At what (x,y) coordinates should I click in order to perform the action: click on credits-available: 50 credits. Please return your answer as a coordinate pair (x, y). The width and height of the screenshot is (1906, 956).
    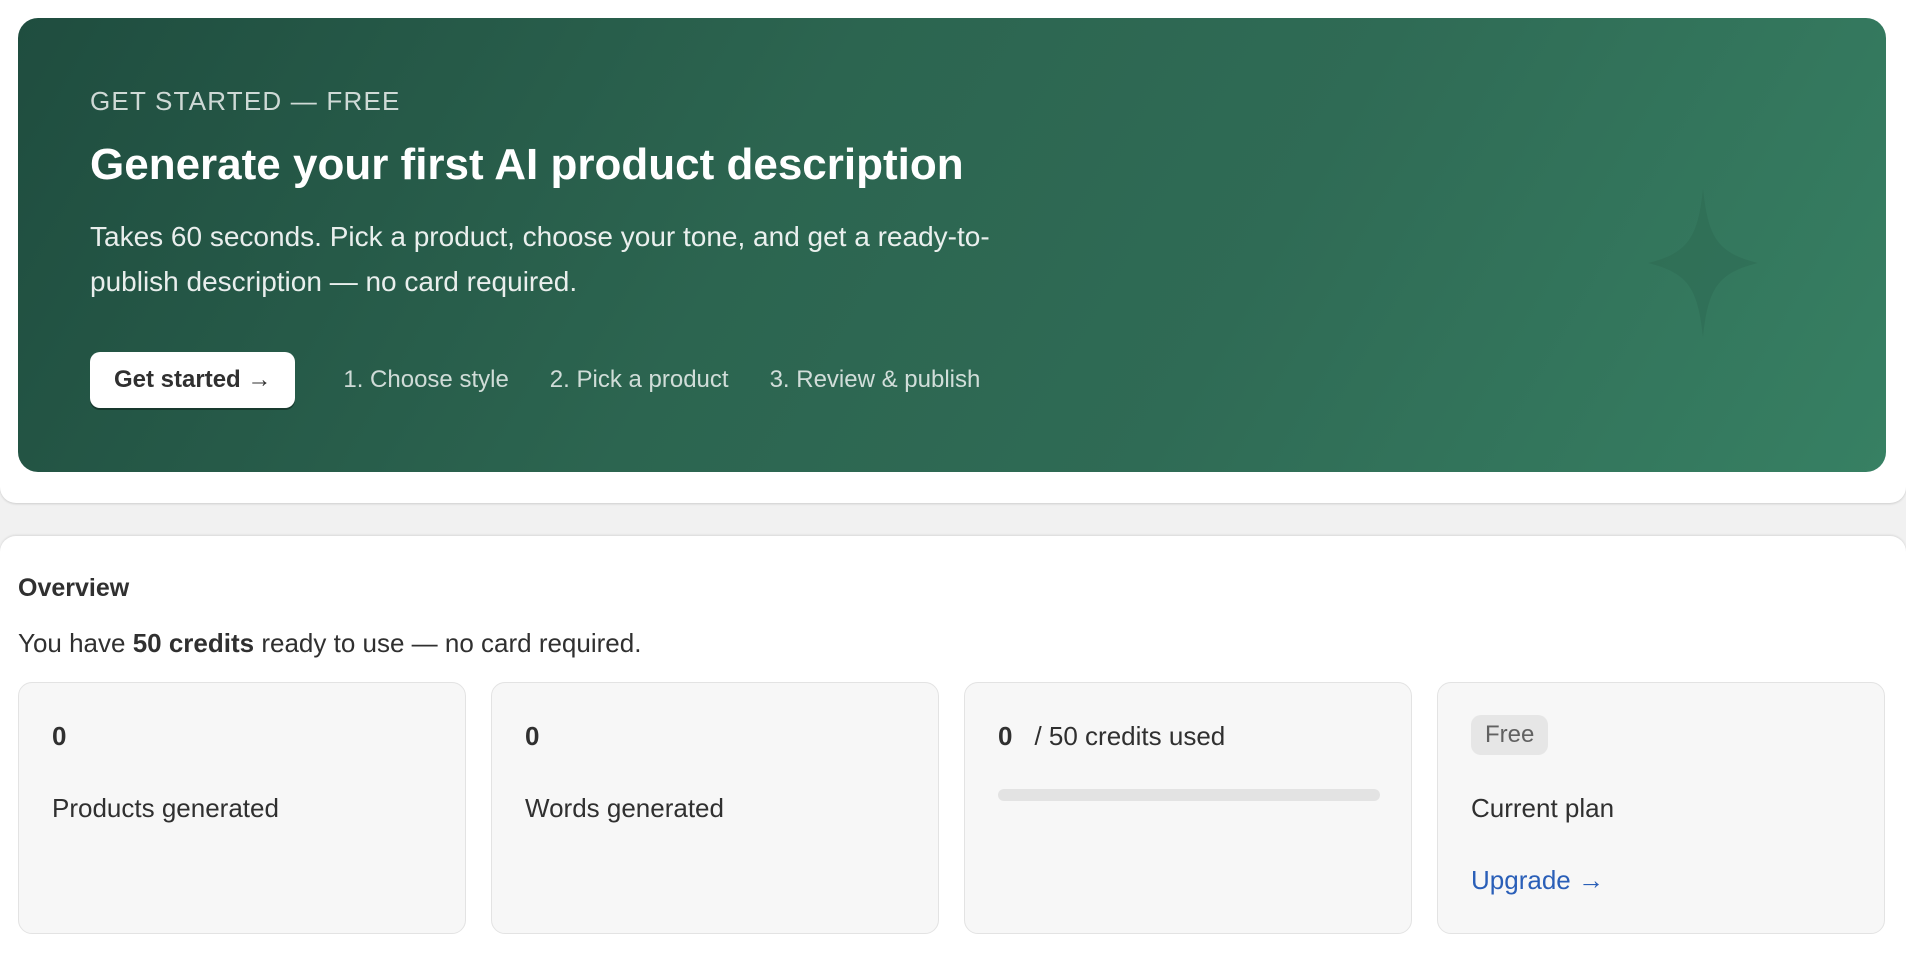
    Looking at the image, I should click on (193, 643).